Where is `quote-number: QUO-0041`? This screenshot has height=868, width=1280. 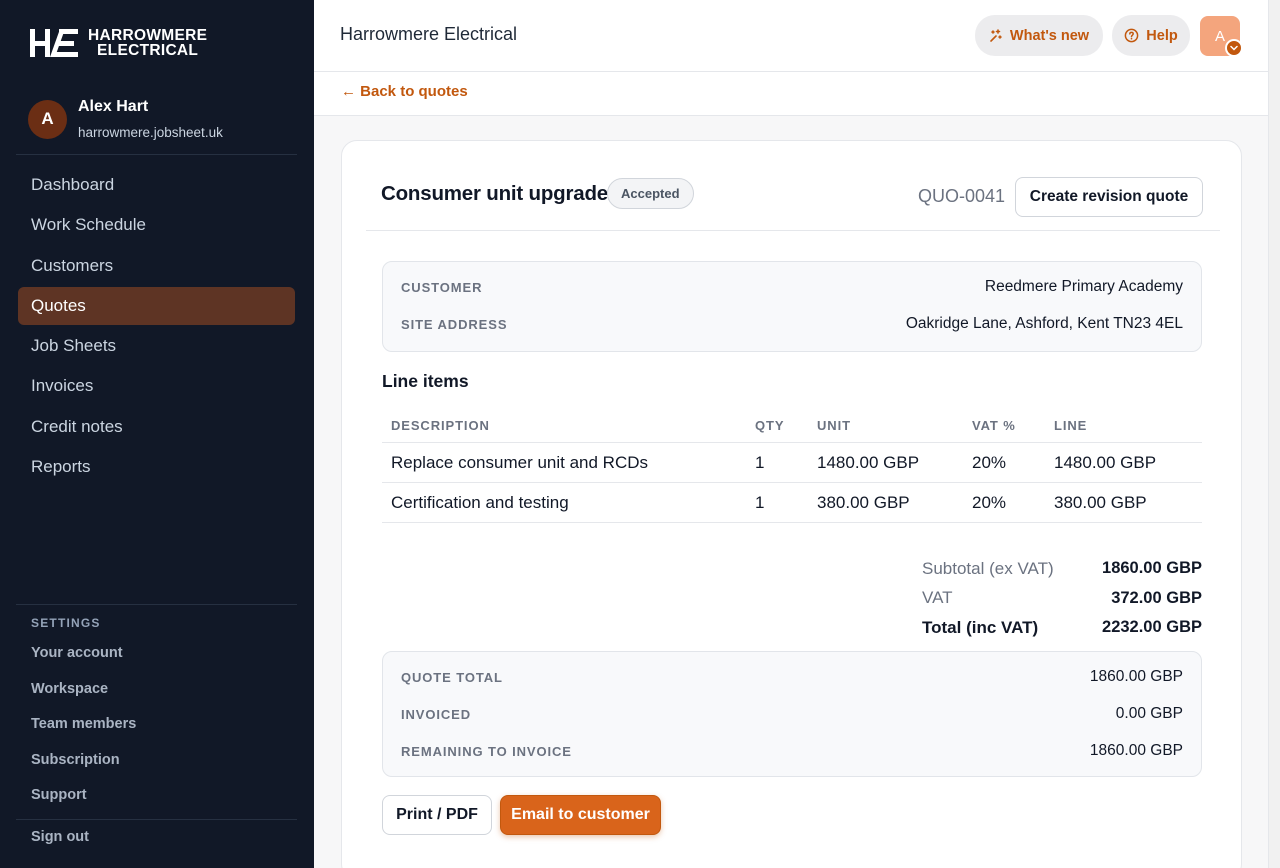
quote-number: QUO-0041 is located at coordinates (962, 196).